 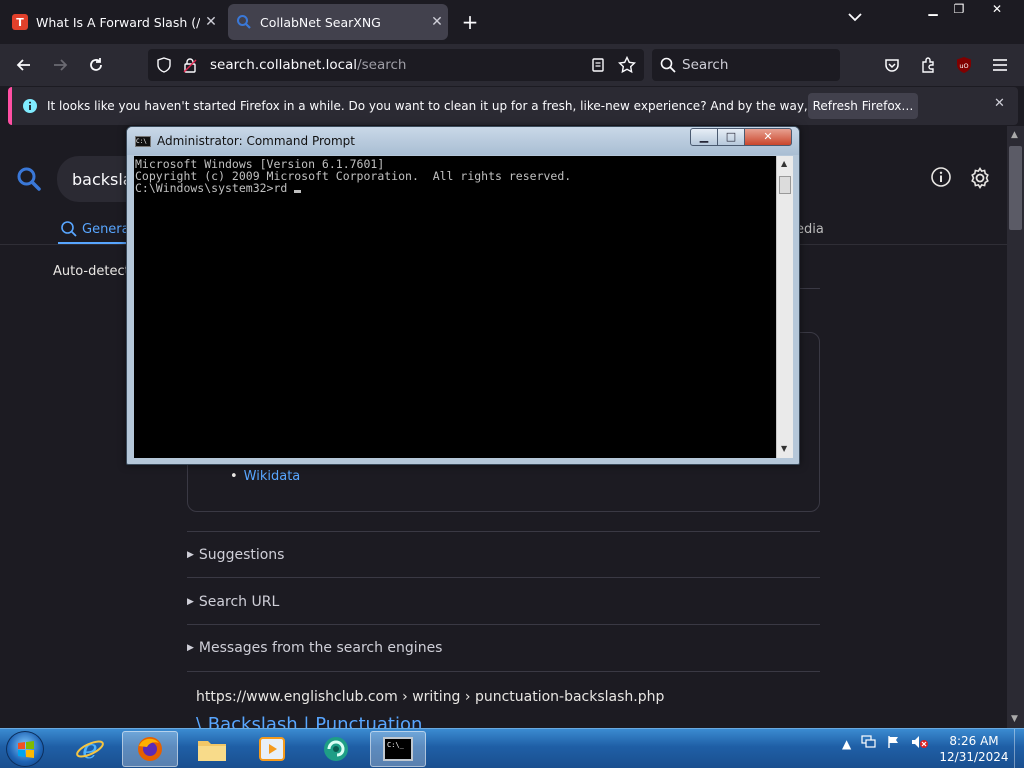 What do you see at coordinates (20, 22) in the screenshot?
I see `tab-favicon: T` at bounding box center [20, 22].